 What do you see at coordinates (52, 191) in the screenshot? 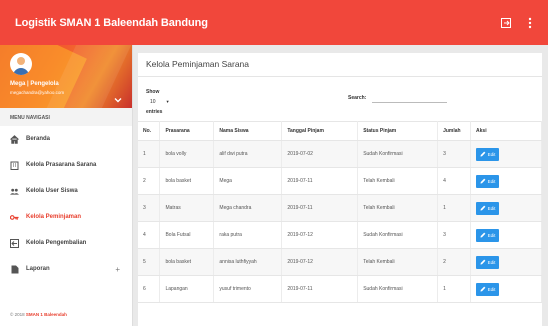
I see `sidebar-item-label: Kelola User Siswa` at bounding box center [52, 191].